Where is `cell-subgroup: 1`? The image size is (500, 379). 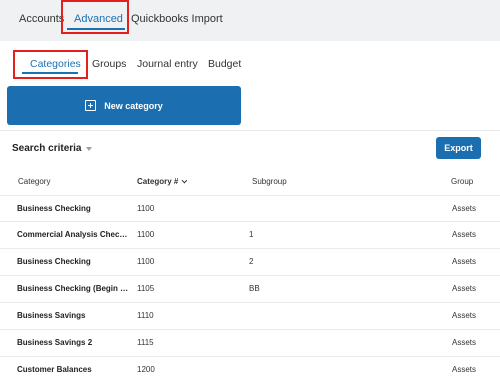
cell-subgroup: 1 is located at coordinates (251, 234).